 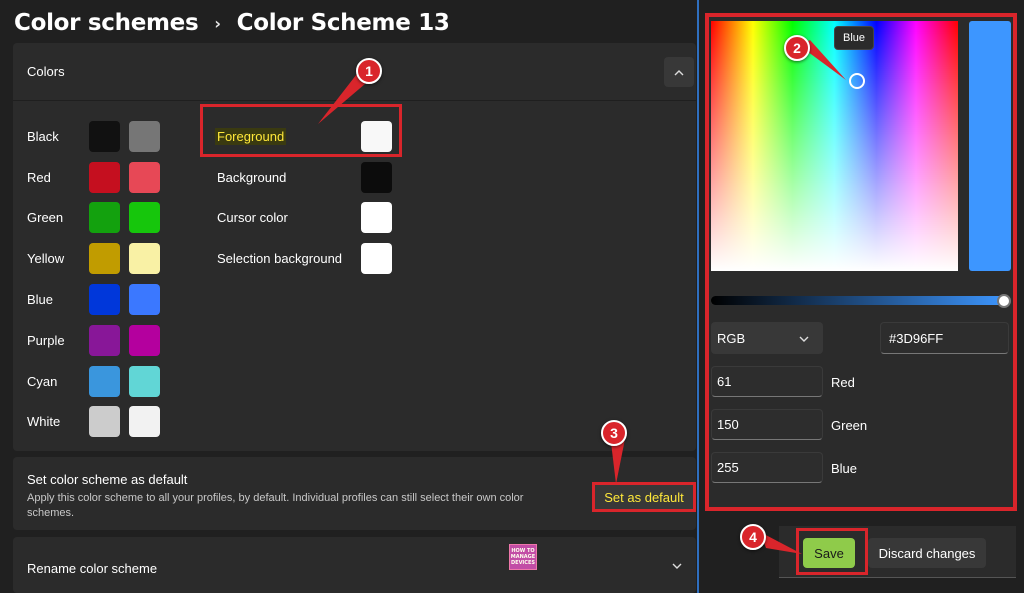 I want to click on property-label: Background, so click(x=252, y=177).